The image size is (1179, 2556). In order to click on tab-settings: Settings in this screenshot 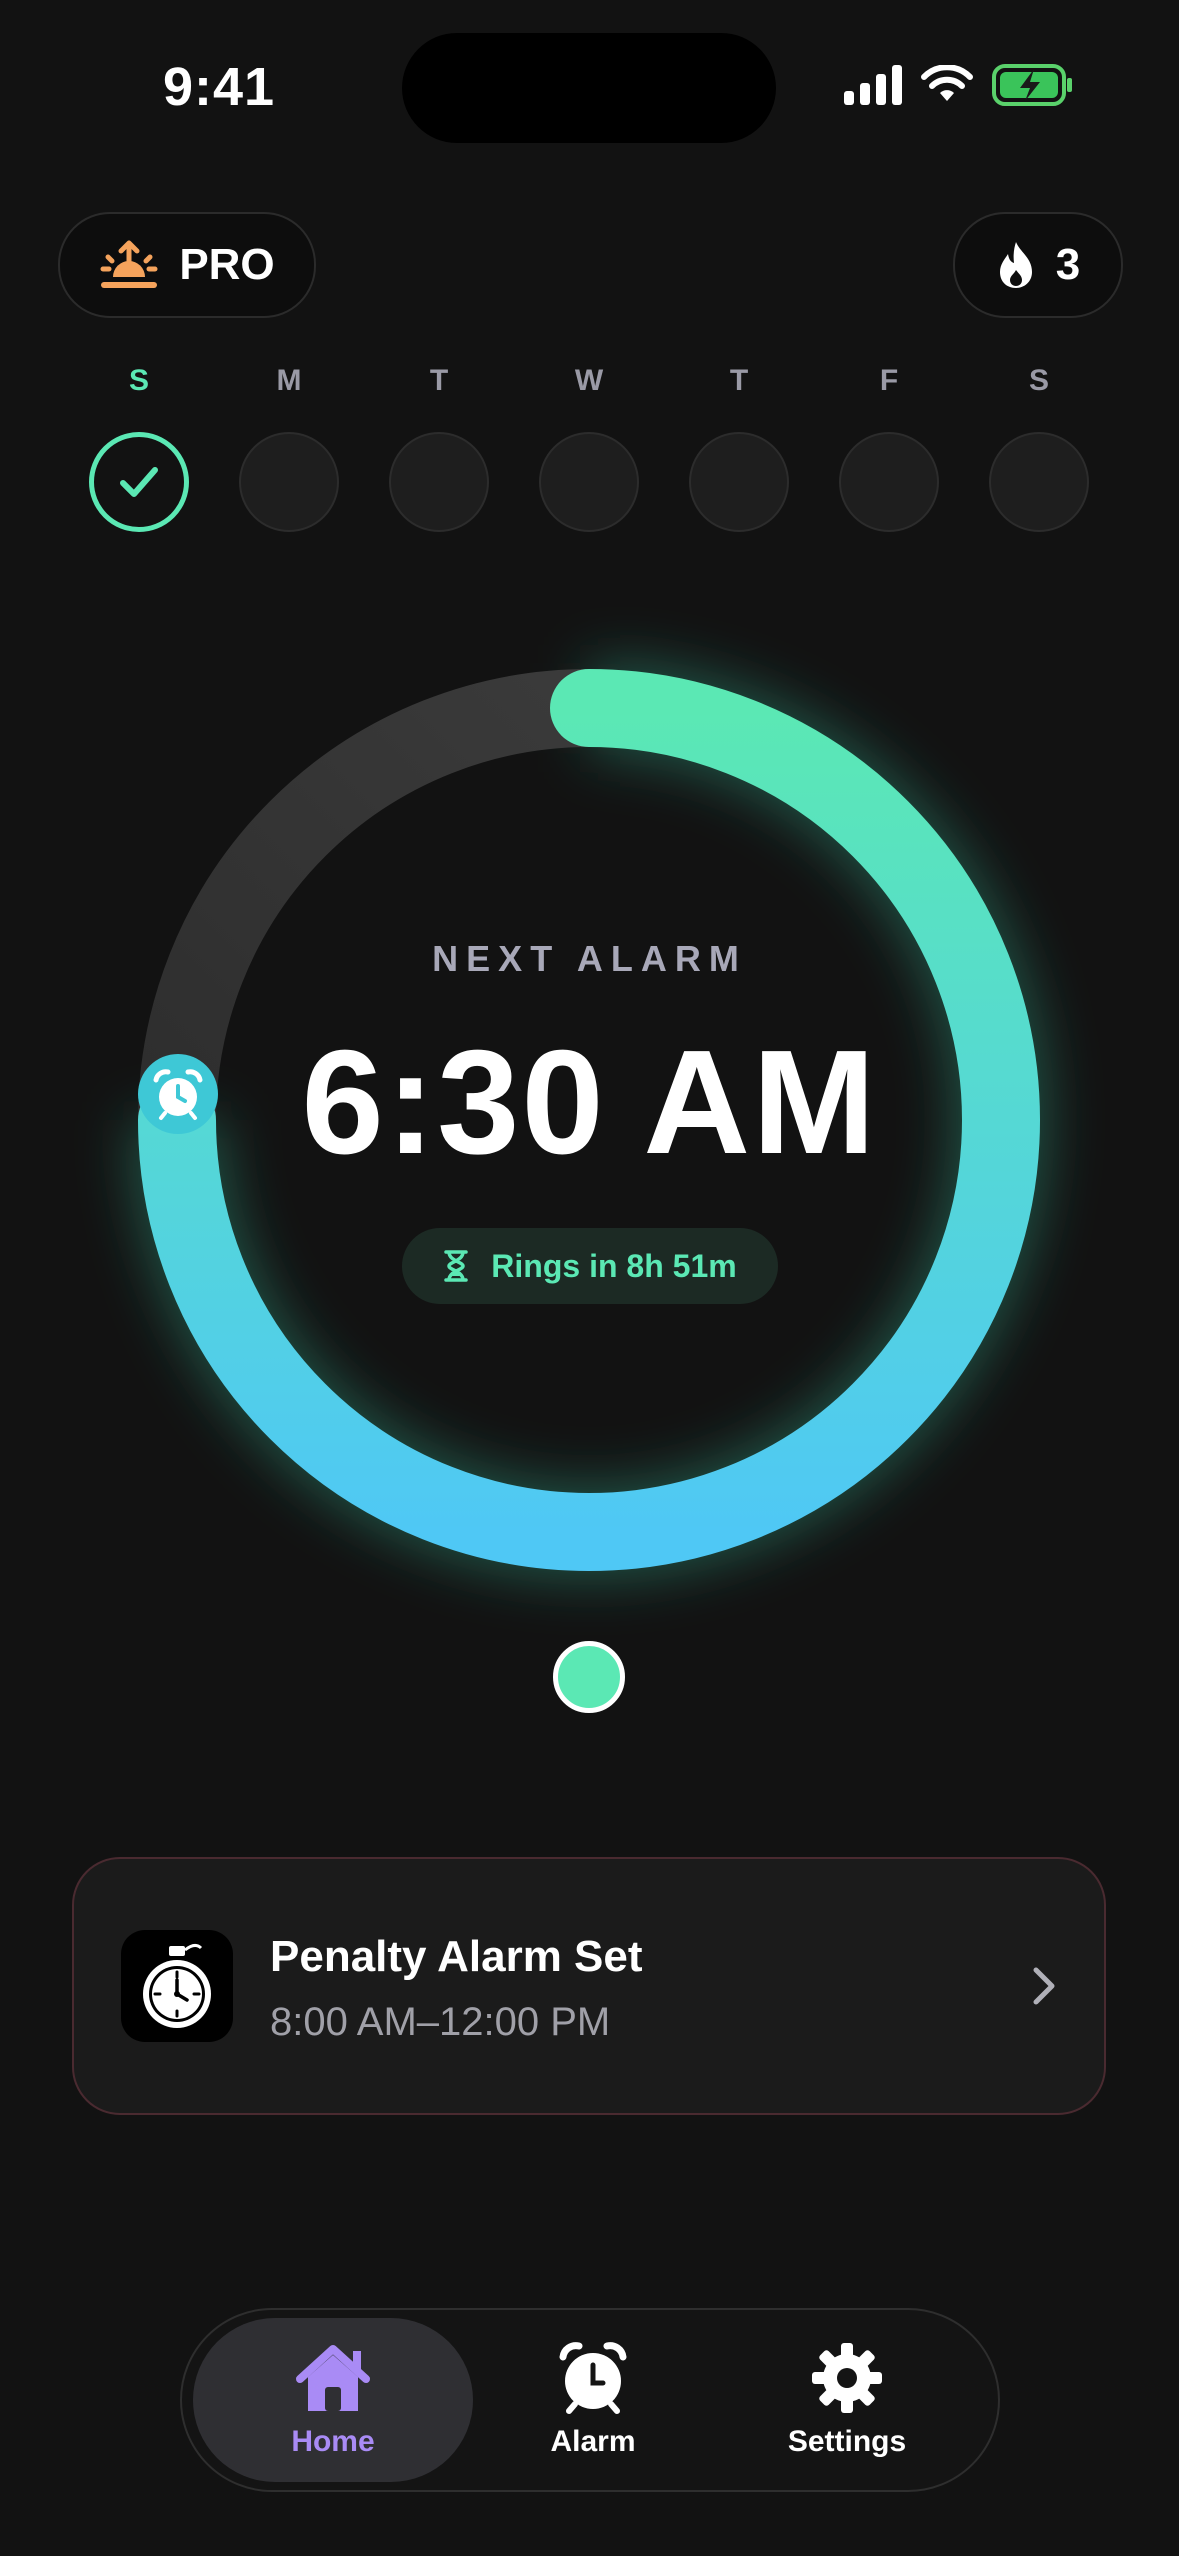, I will do `click(847, 2400)`.